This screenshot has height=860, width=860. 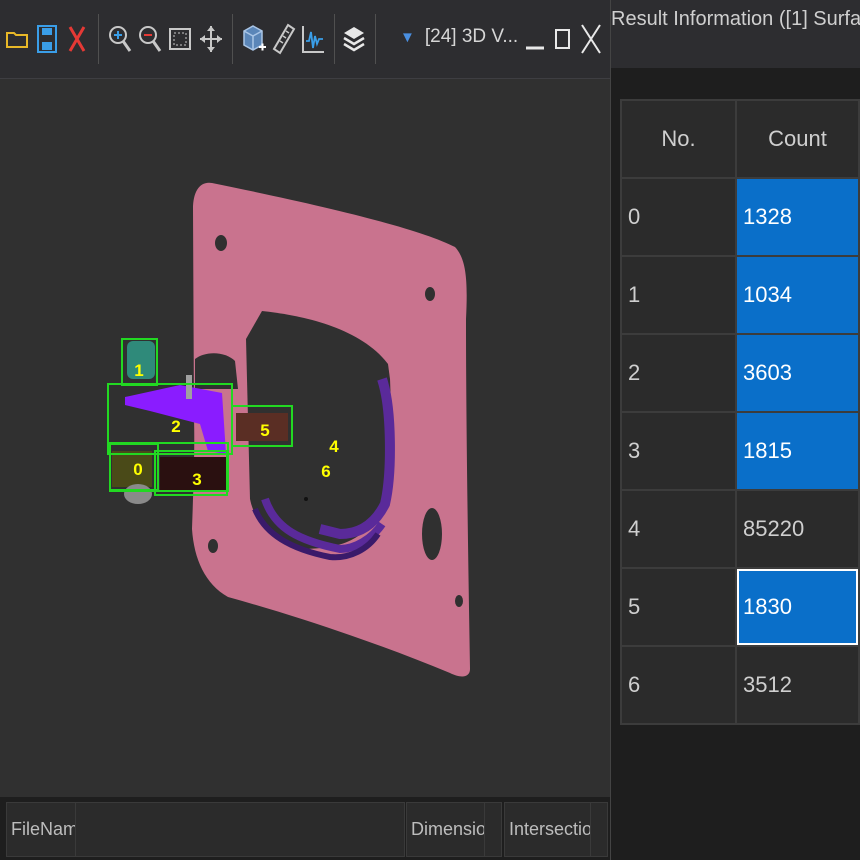 I want to click on dimension-field, so click(x=493, y=829).